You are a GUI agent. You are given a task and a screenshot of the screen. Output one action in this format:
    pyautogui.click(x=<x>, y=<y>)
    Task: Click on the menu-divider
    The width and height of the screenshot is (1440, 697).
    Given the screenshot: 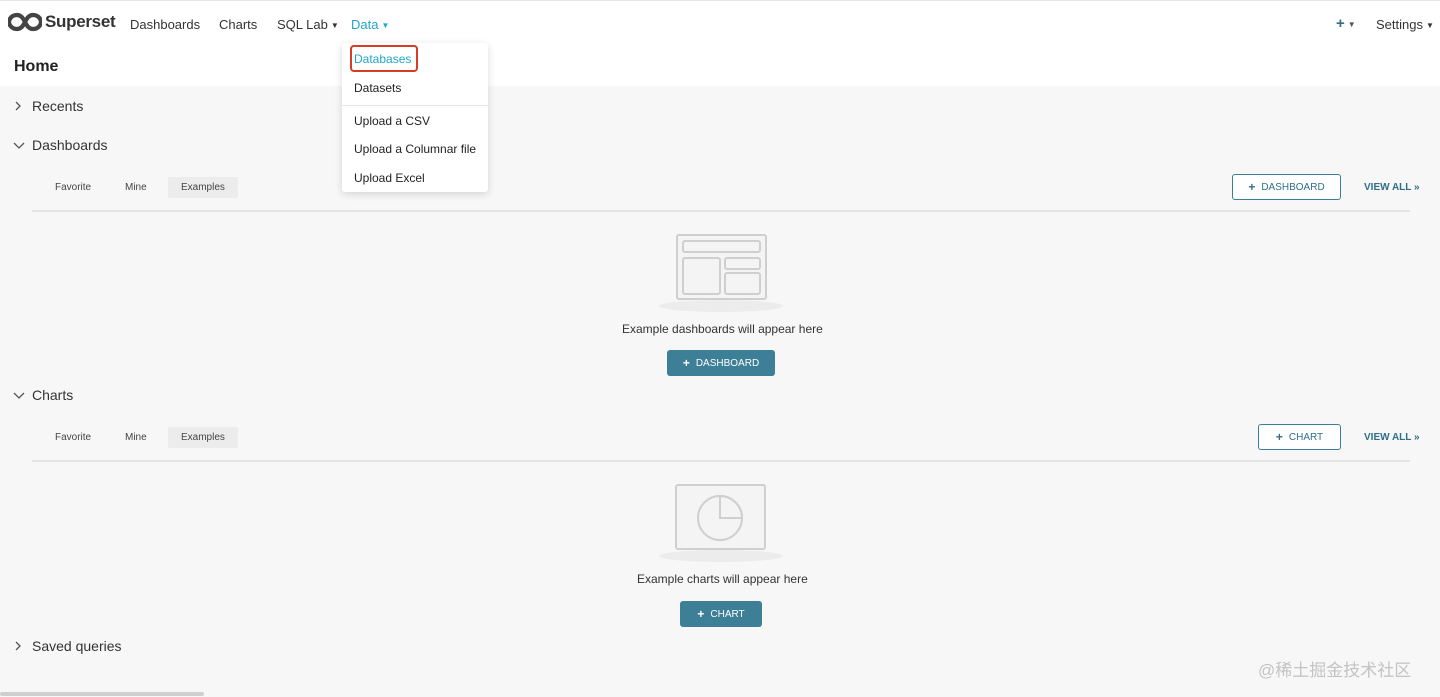 What is the action you would take?
    pyautogui.click(x=415, y=105)
    